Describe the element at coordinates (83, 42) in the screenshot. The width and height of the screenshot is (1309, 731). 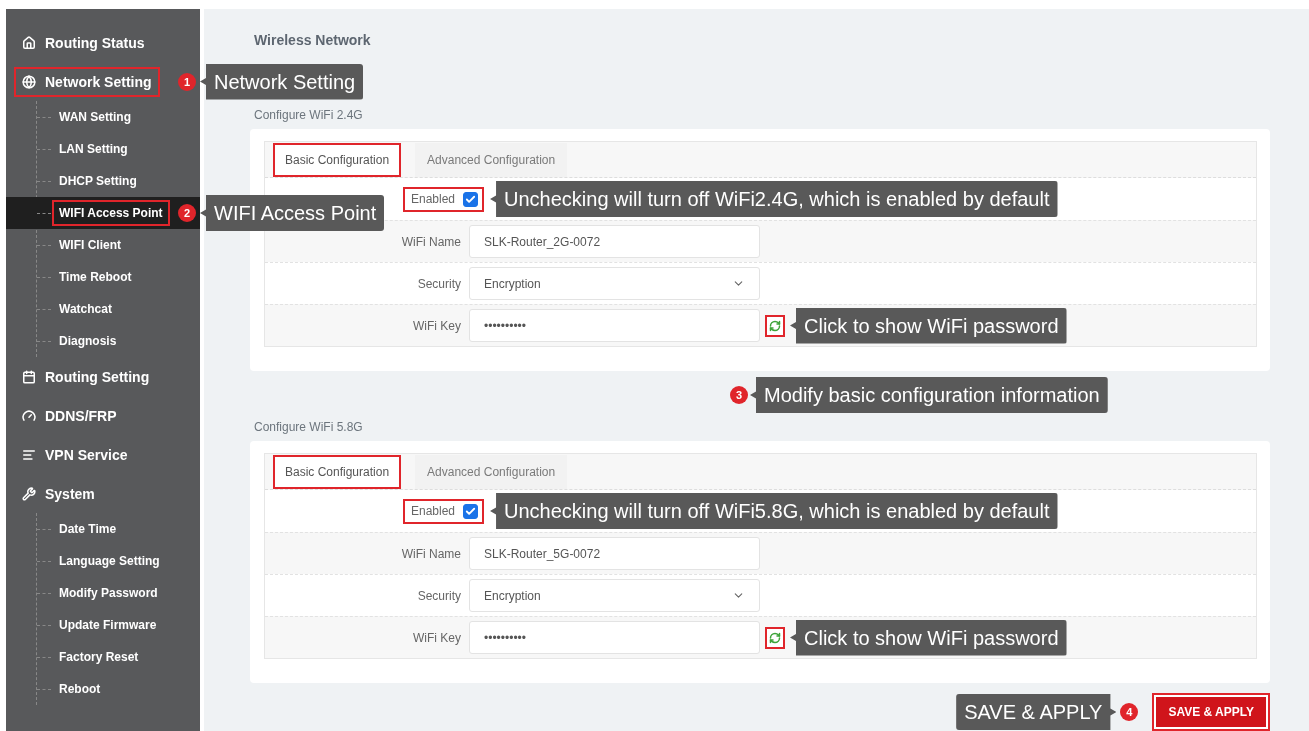
I see `sidebar-item: Routing Status` at that location.